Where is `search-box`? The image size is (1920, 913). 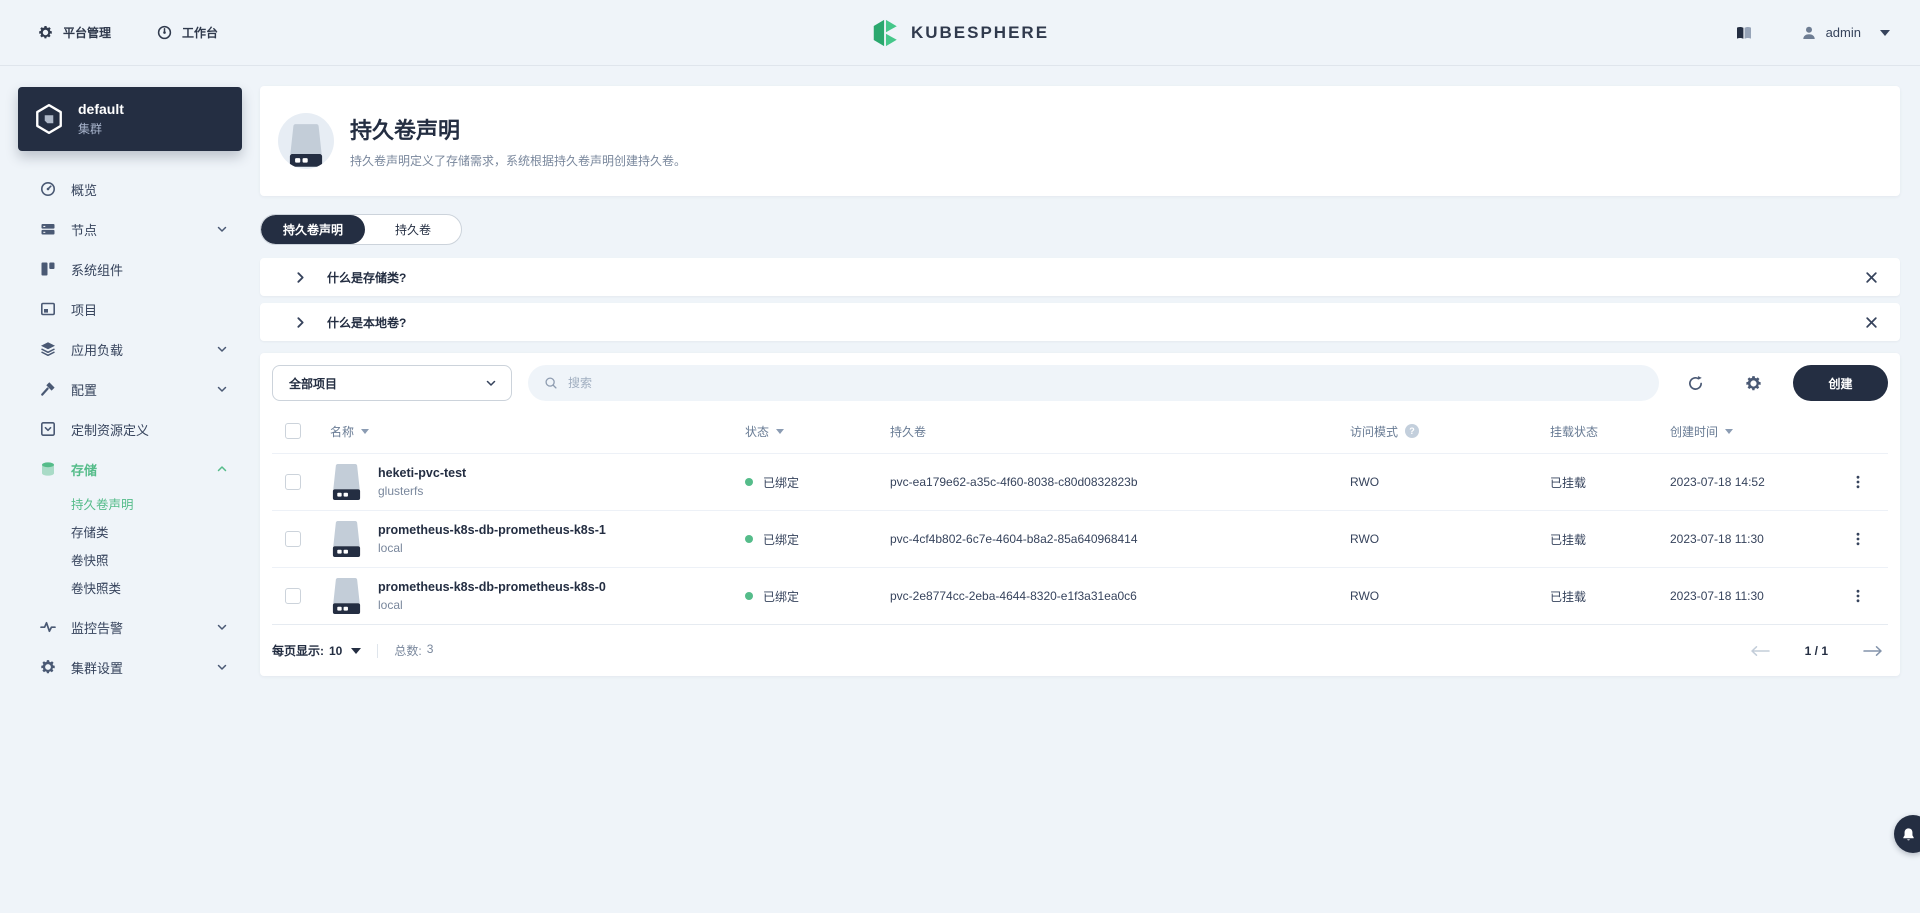
search-box is located at coordinates (1093, 383).